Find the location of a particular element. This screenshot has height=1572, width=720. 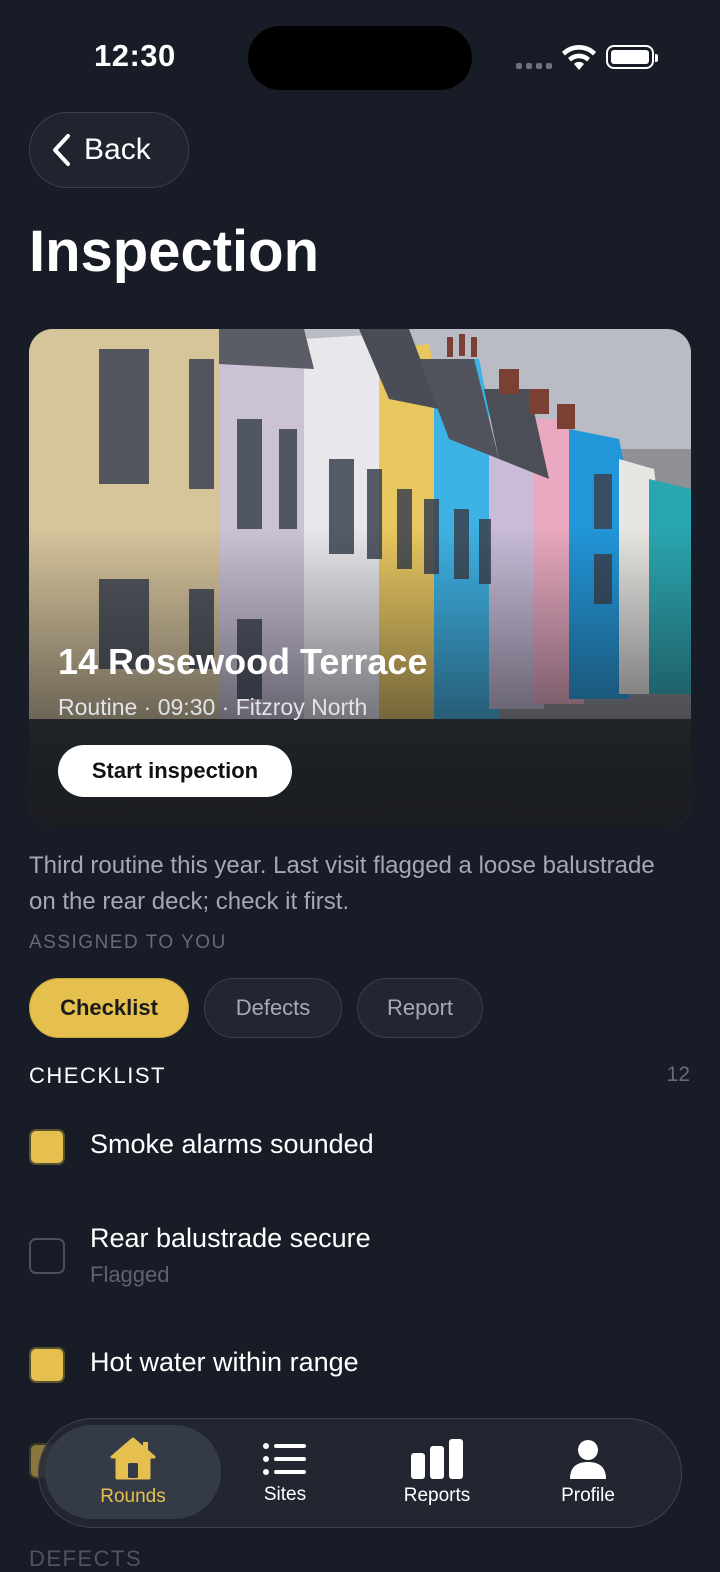

nav-label: Sites is located at coordinates (285, 1494).